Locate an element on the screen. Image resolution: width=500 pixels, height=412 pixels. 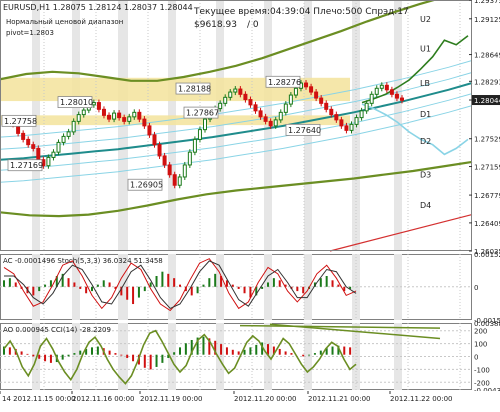
ac-tick-label: 0 is located at coordinates (476, 288).